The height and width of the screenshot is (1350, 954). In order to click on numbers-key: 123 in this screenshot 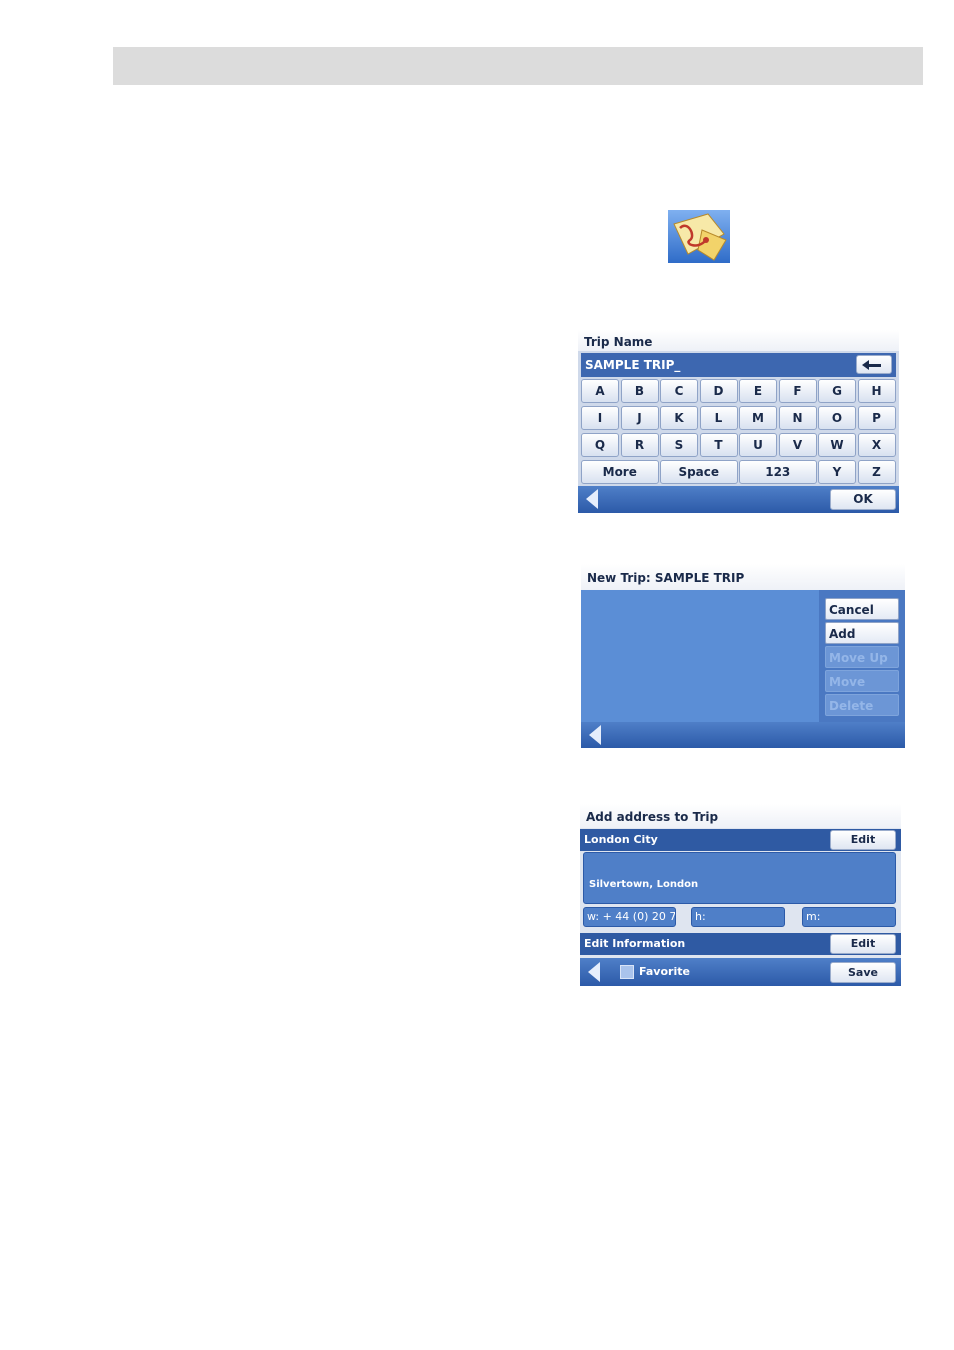, I will do `click(778, 472)`.